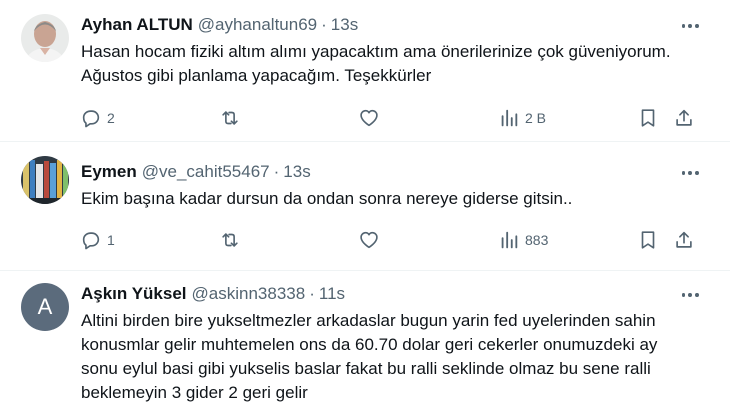 This screenshot has height=420, width=730. I want to click on author-name: Ayhan ALTUN, so click(137, 25).